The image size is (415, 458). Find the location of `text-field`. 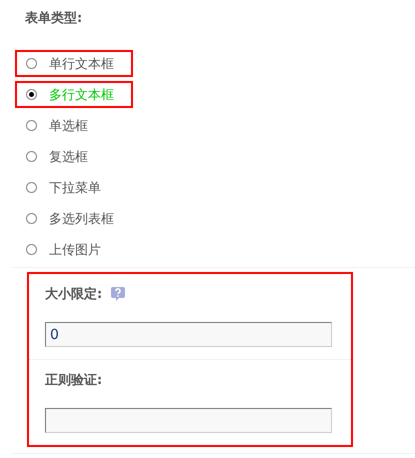

text-field is located at coordinates (188, 420).